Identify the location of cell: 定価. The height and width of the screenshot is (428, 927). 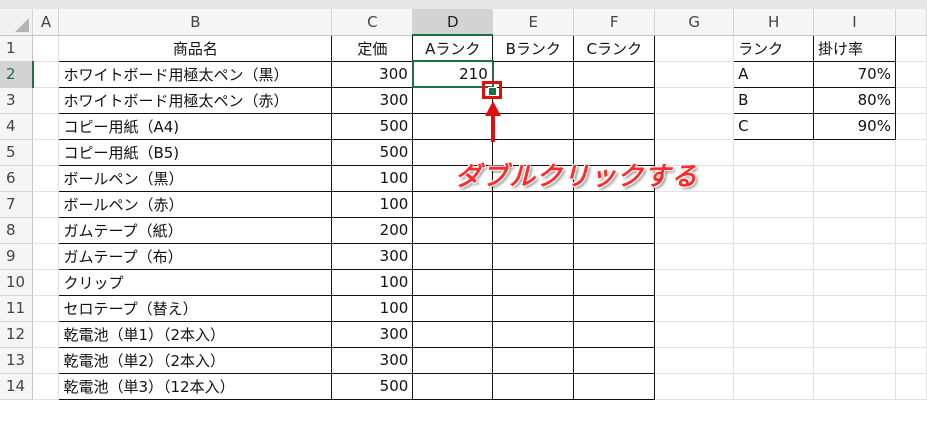
(372, 48).